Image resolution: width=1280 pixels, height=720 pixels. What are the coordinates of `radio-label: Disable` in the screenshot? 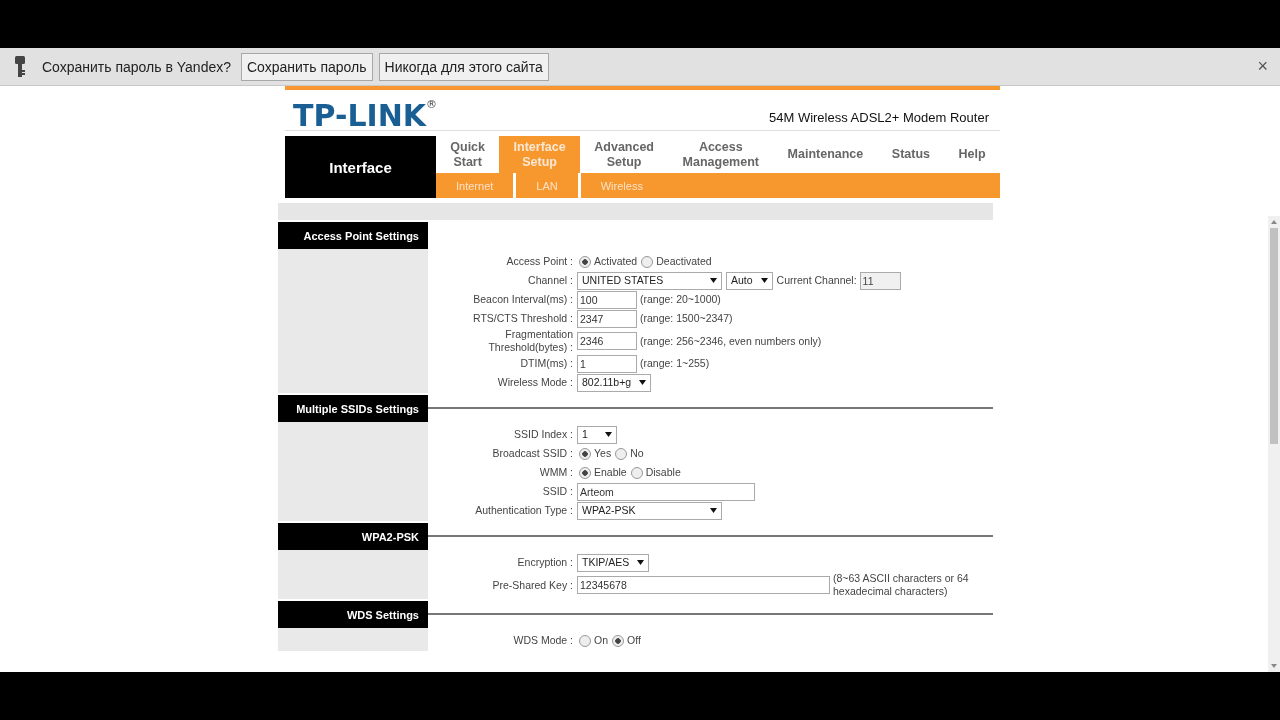 It's located at (663, 472).